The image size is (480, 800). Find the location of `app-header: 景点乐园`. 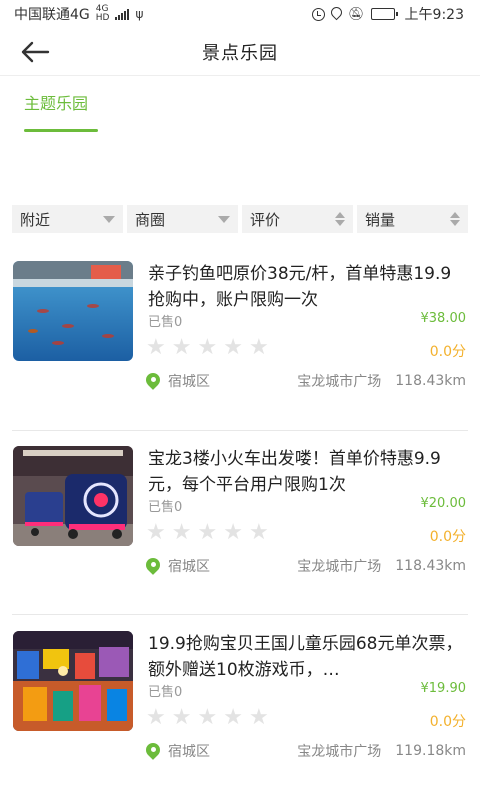

app-header: 景点乐园 is located at coordinates (240, 52).